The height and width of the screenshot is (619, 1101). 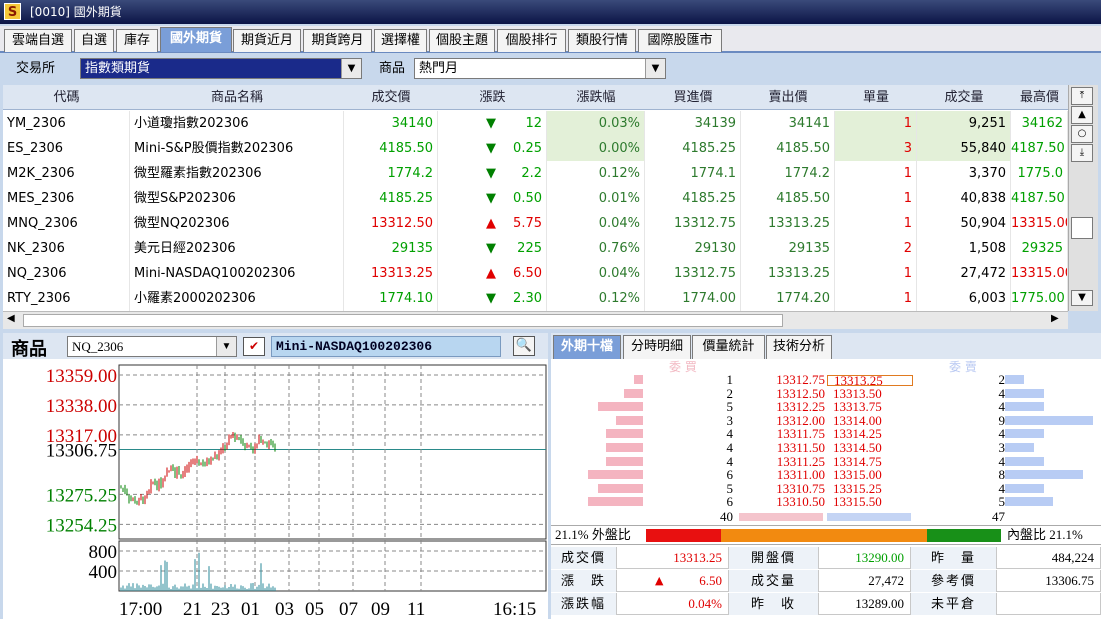 What do you see at coordinates (680, 40) in the screenshot?
I see `tab-10: 國際股匯市` at bounding box center [680, 40].